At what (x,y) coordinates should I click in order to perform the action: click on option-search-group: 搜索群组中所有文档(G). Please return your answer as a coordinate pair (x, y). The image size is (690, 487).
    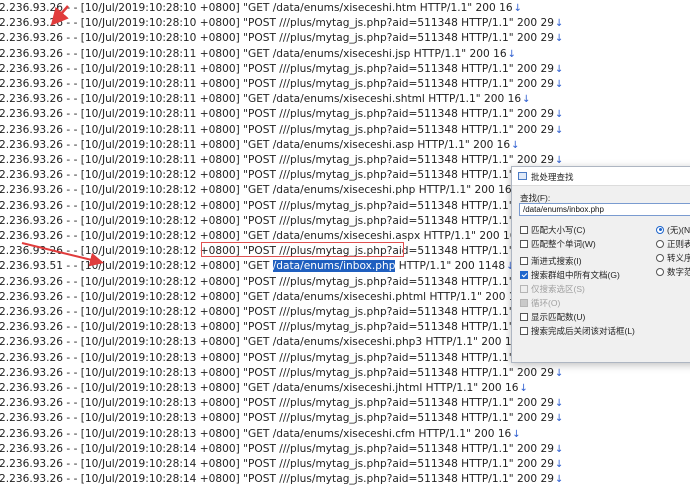
    Looking at the image, I should click on (570, 275).